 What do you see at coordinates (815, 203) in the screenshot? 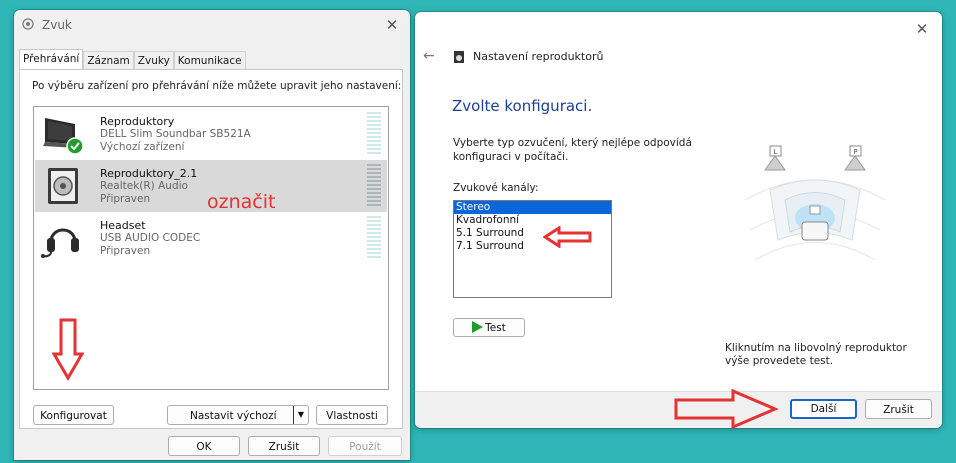
I see `speaker-layout-diagram: L P` at bounding box center [815, 203].